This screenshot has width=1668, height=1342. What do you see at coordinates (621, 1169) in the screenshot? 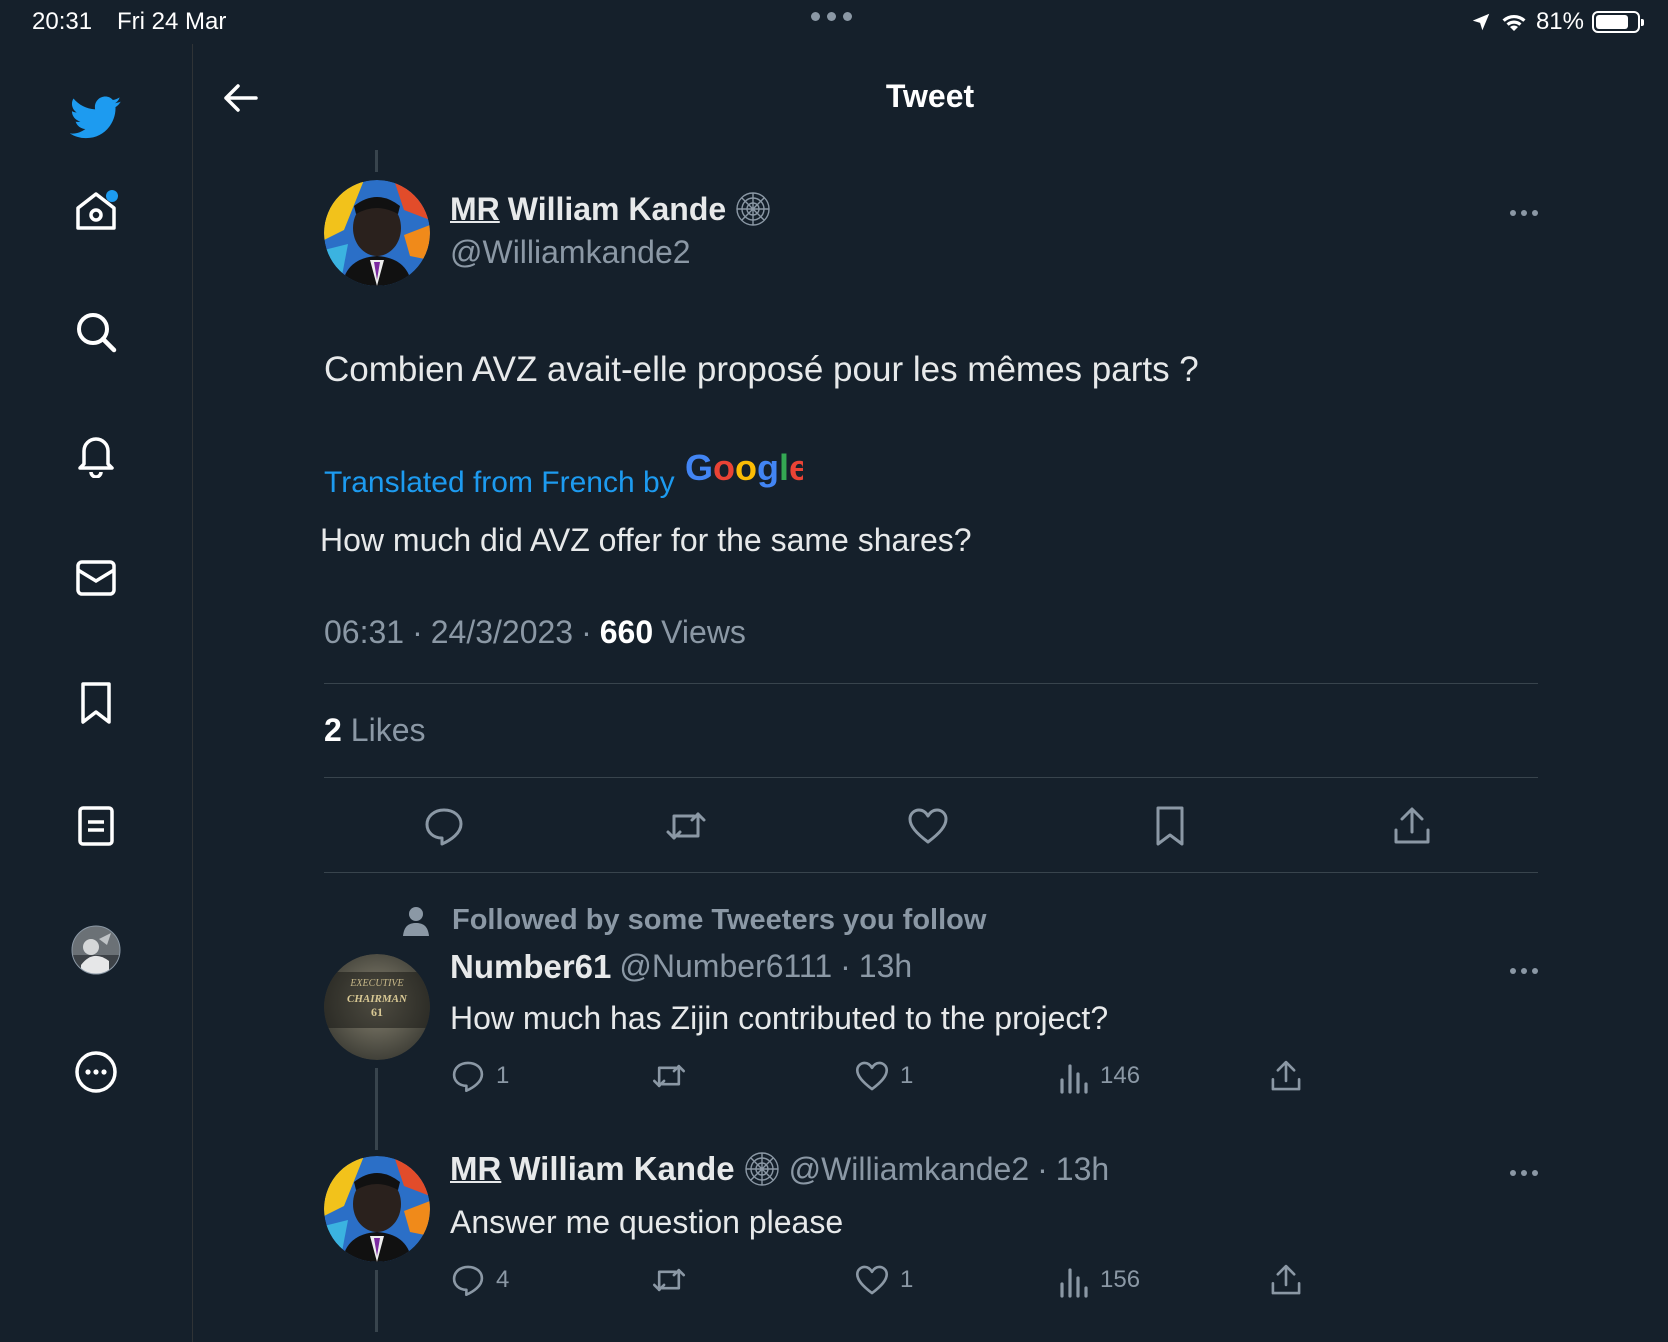
I see `reply-author-name: William Kande` at bounding box center [621, 1169].